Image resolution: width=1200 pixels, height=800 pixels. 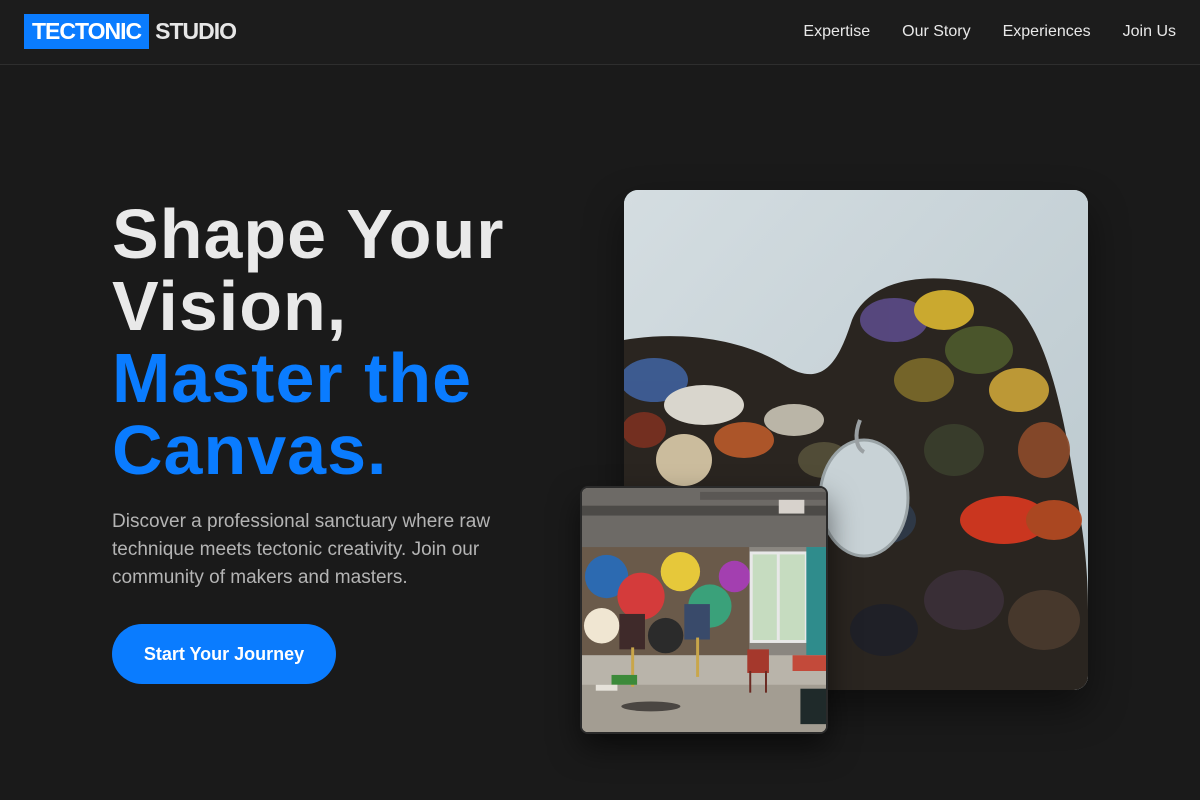 I want to click on start-journey-button: Start Your Journey, so click(x=224, y=654).